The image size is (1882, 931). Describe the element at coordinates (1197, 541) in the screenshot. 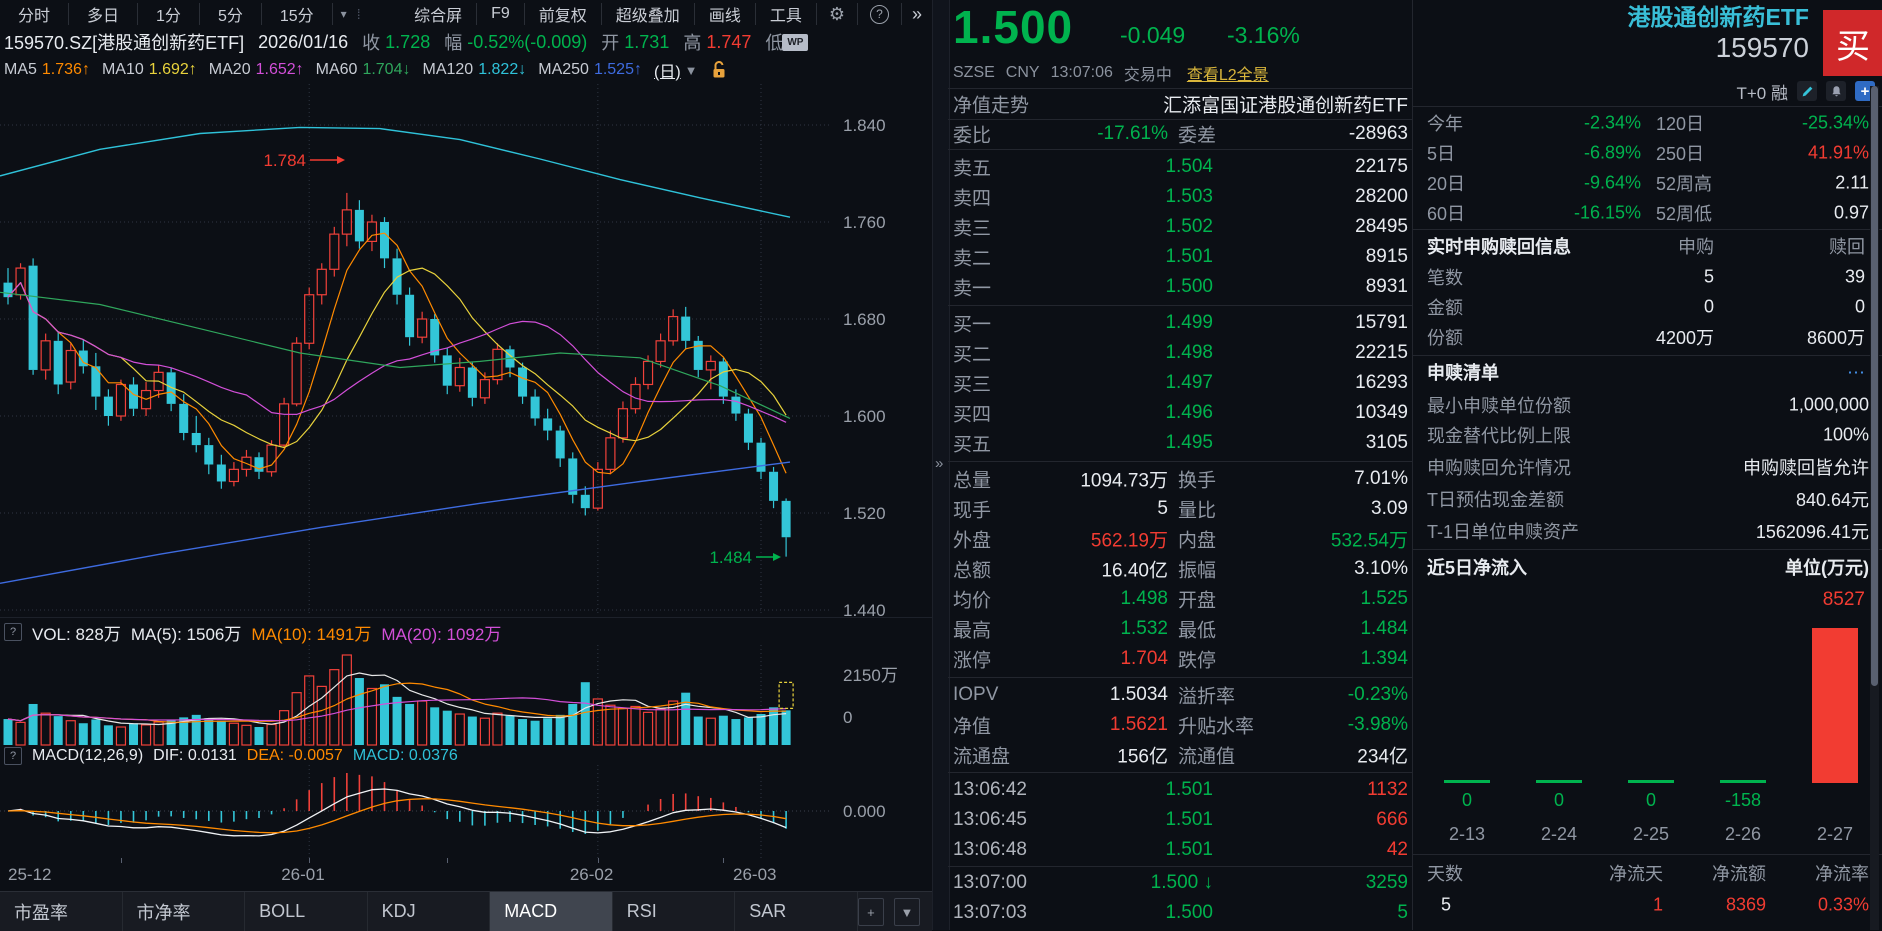

I see `stat-label-2: 内盘` at that location.